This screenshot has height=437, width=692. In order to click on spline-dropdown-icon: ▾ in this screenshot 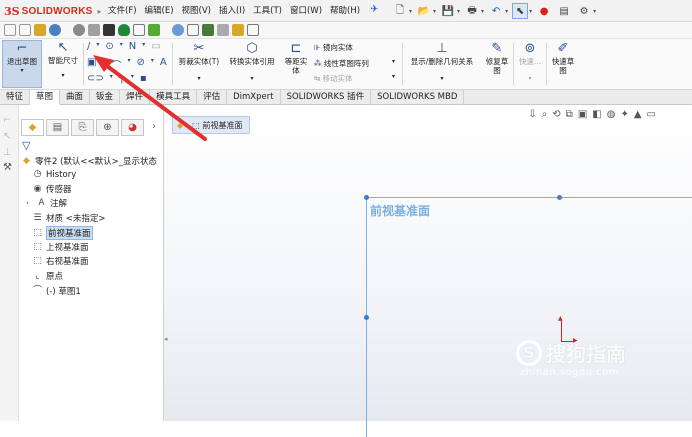, I will do `click(143, 46)`.